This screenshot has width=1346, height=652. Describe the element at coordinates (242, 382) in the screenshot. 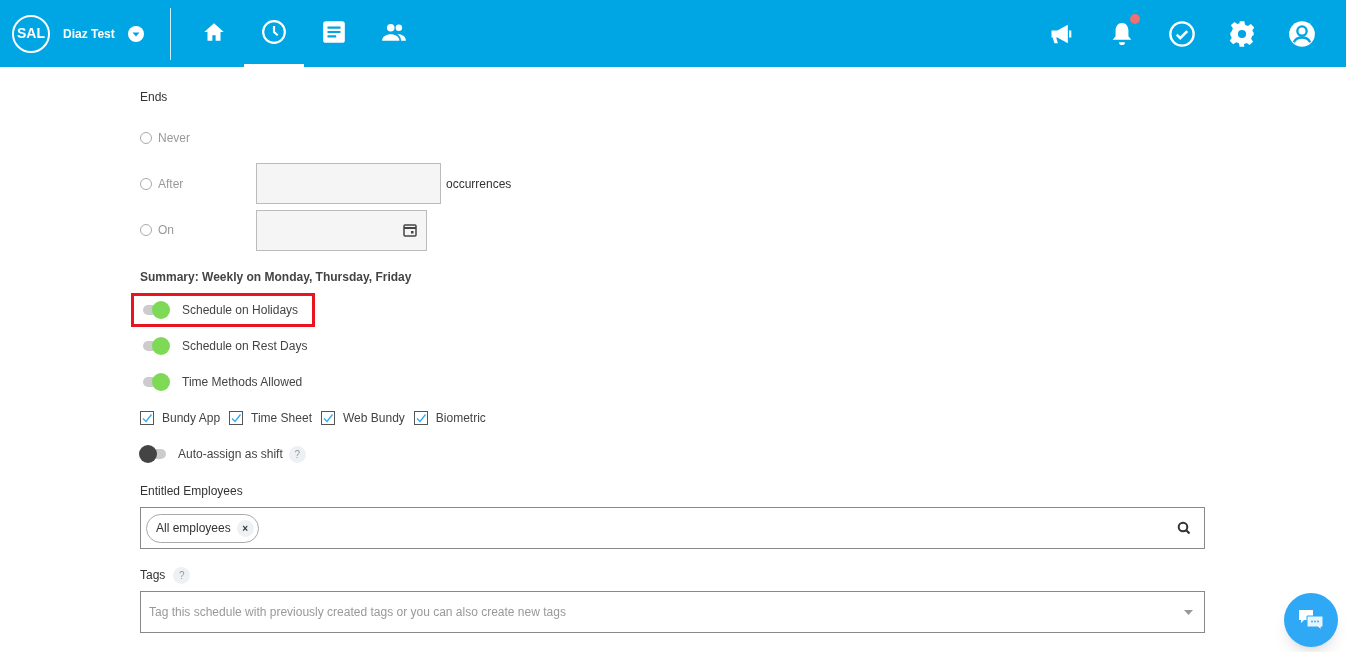

I see `toggle-label: Time Methods Allowed` at that location.